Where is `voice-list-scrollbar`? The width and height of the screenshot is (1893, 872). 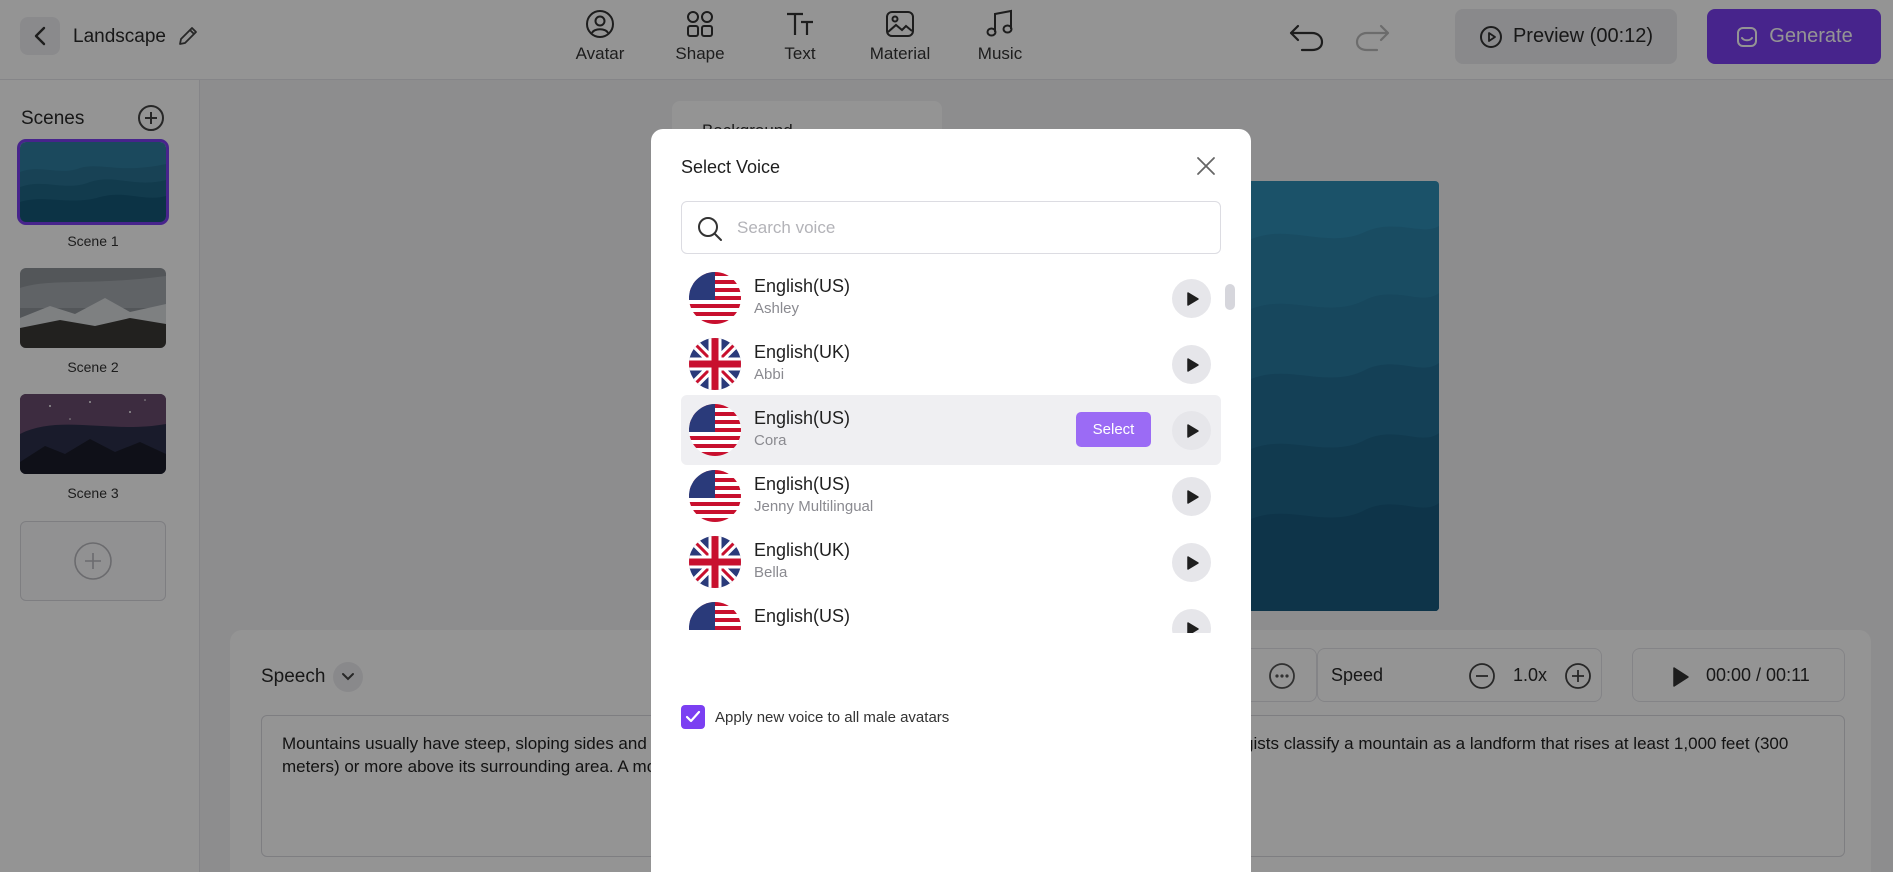 voice-list-scrollbar is located at coordinates (1230, 297).